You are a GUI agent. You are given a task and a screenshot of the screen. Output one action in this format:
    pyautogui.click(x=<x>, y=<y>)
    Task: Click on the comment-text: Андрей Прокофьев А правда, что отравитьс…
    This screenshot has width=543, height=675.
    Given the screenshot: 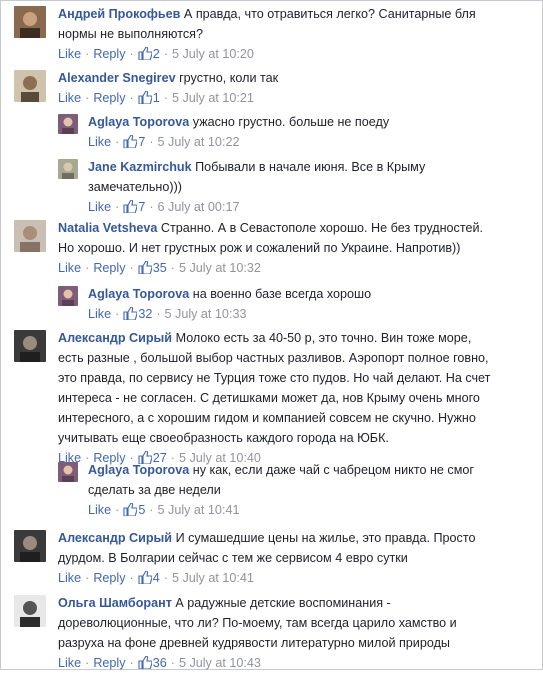 What is the action you would take?
    pyautogui.click(x=293, y=24)
    